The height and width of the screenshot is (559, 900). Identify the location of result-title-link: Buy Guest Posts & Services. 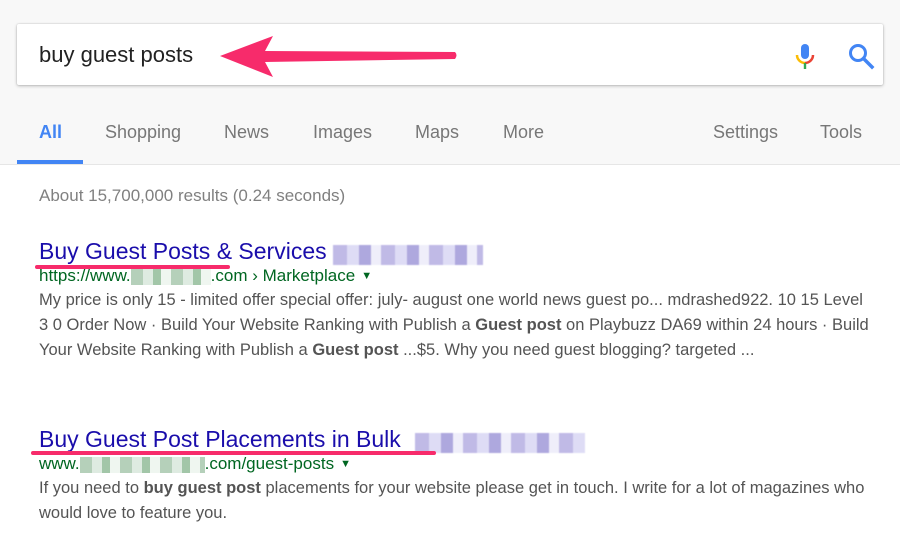
(183, 251).